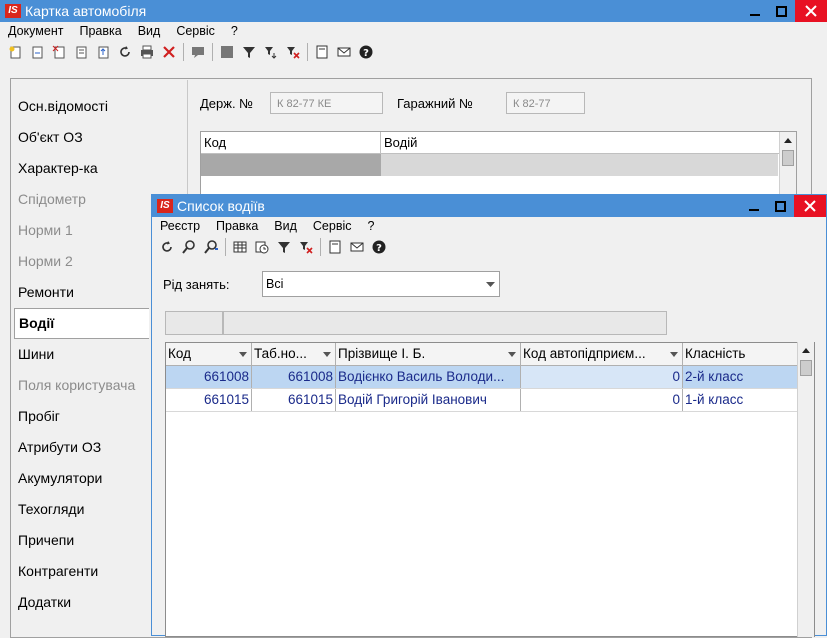 The height and width of the screenshot is (638, 827). What do you see at coordinates (435, 103) in the screenshot?
I see `garage-number-label: Гаражний №` at bounding box center [435, 103].